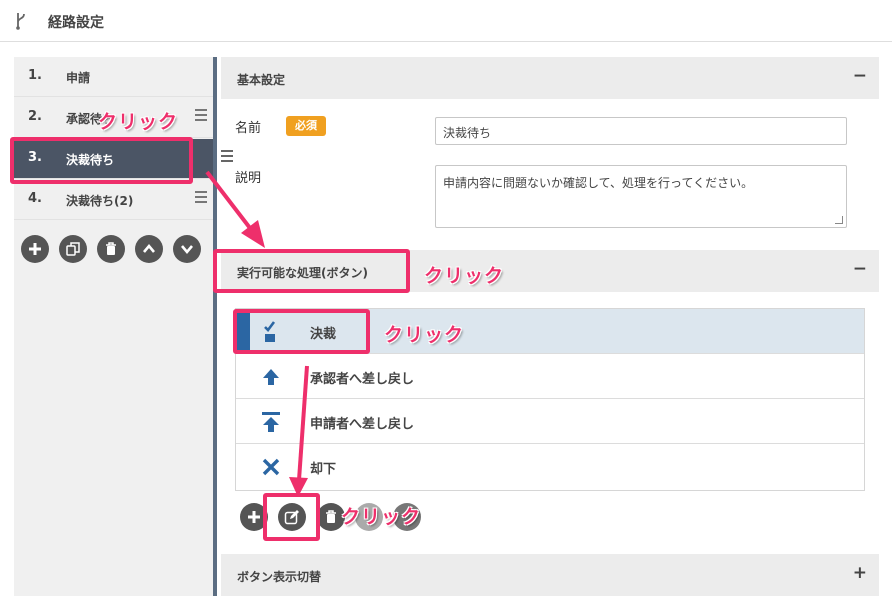 This screenshot has width=892, height=596. Describe the element at coordinates (257, 333) in the screenshot. I see `annotation-arrows` at that location.